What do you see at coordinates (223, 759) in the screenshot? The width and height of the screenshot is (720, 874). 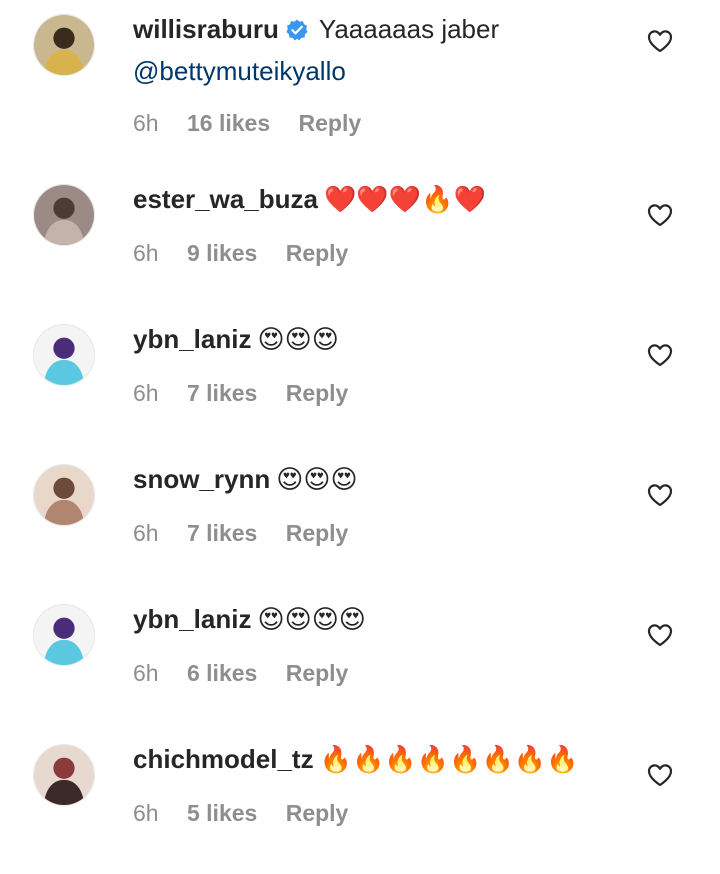 I see `comment-username: chichmodel_tz` at bounding box center [223, 759].